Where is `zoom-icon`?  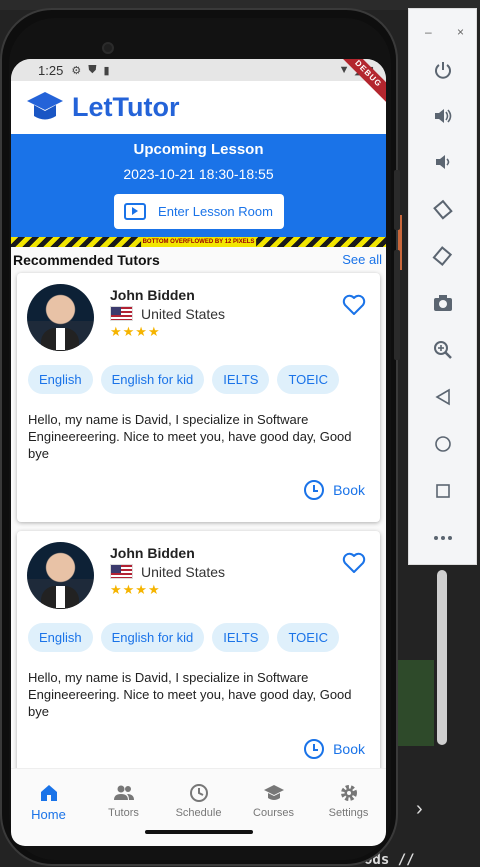 zoom-icon is located at coordinates (443, 350).